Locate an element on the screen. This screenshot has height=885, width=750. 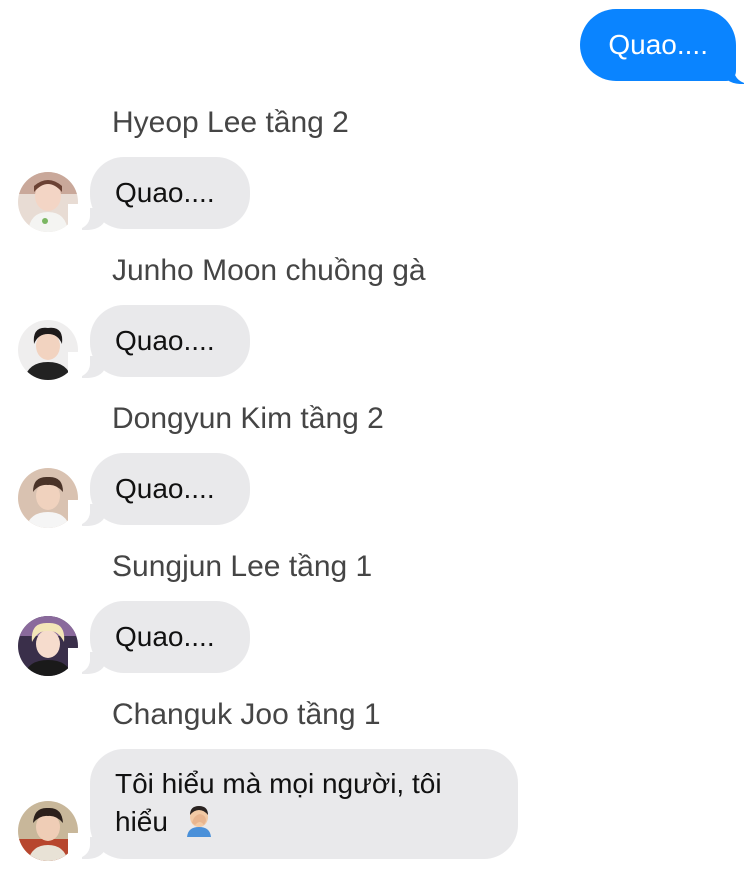
message-text-line: hiểu is located at coordinates (304, 822).